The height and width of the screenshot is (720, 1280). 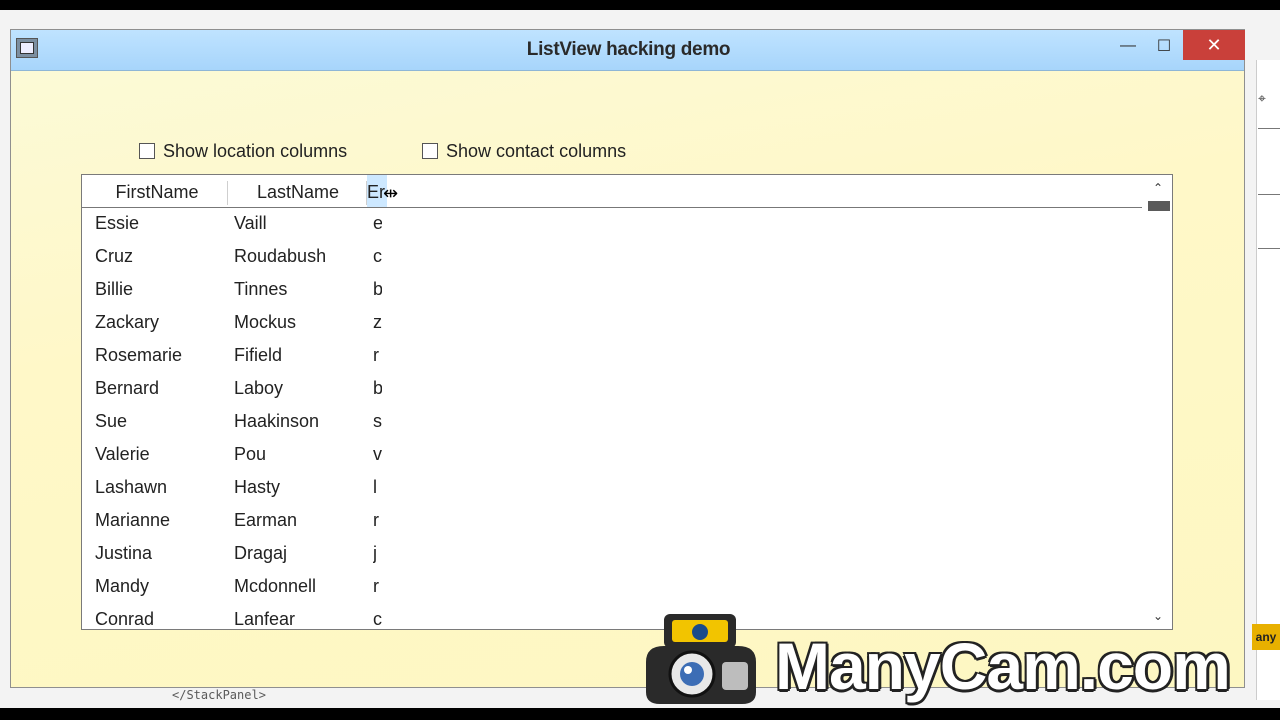 What do you see at coordinates (265, 618) in the screenshot?
I see `lastname-cell: Lanfear` at bounding box center [265, 618].